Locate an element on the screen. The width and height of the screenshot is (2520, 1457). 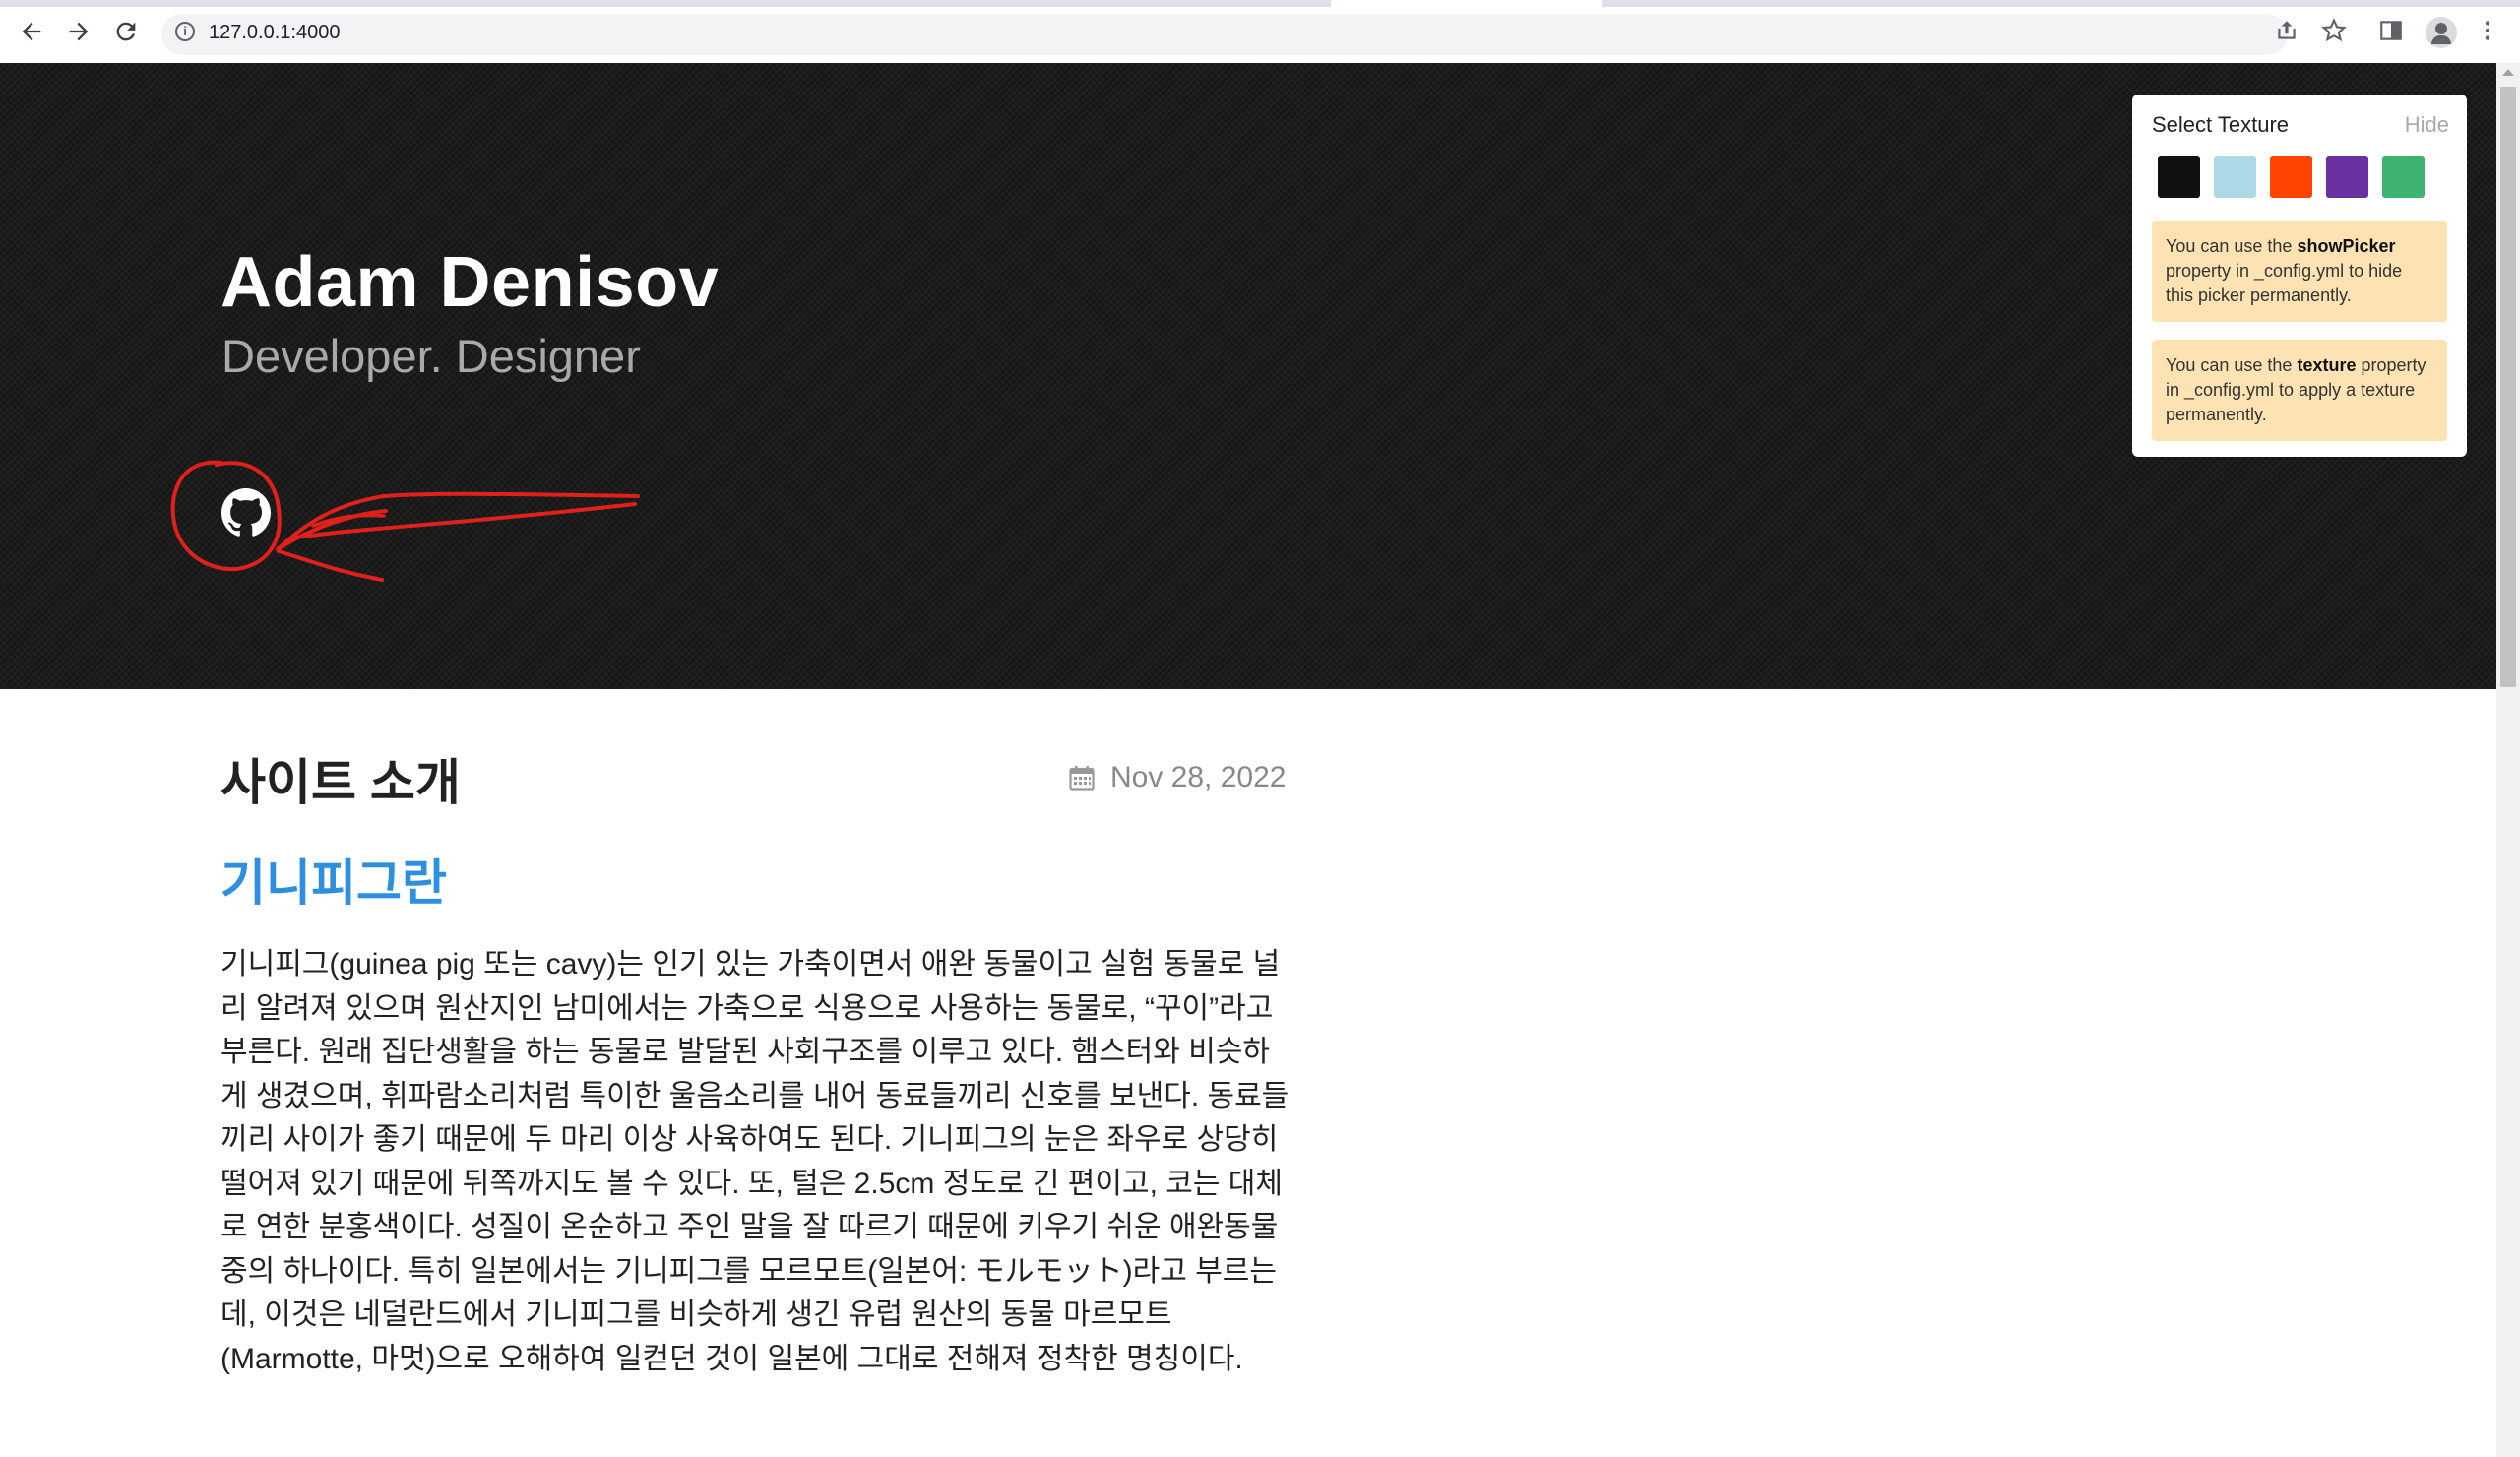
note-keyword: texture is located at coordinates (2327, 365).